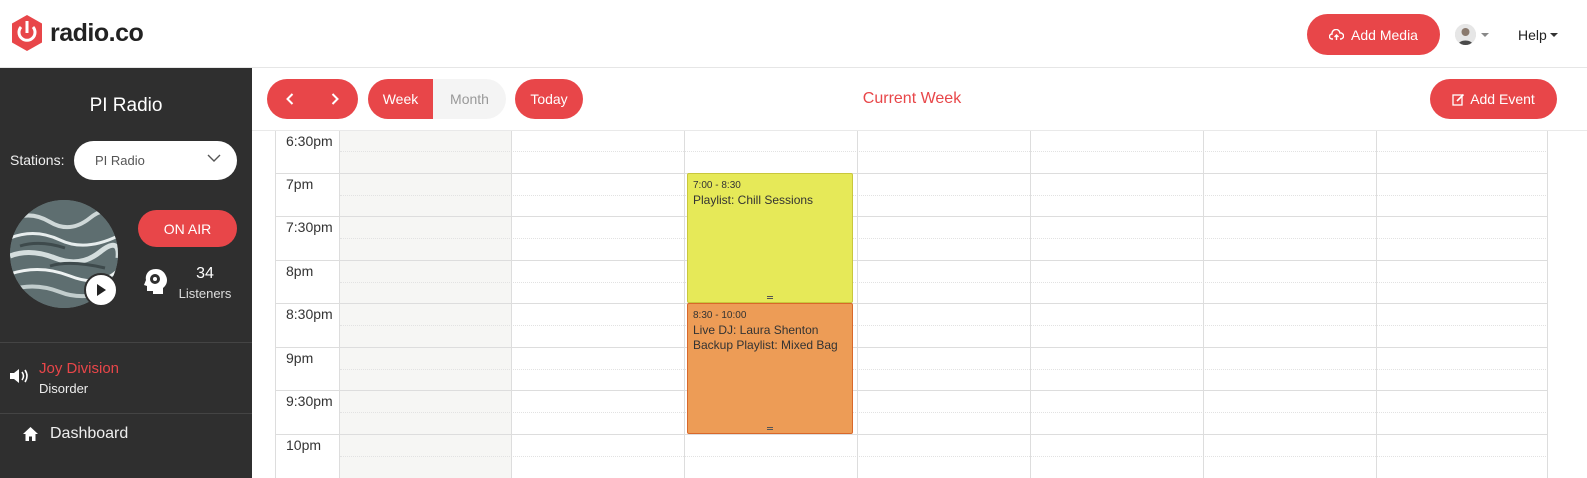 This screenshot has height=478, width=1587. Describe the element at coordinates (300, 358) in the screenshot. I see `time-label: 9pm` at that location.